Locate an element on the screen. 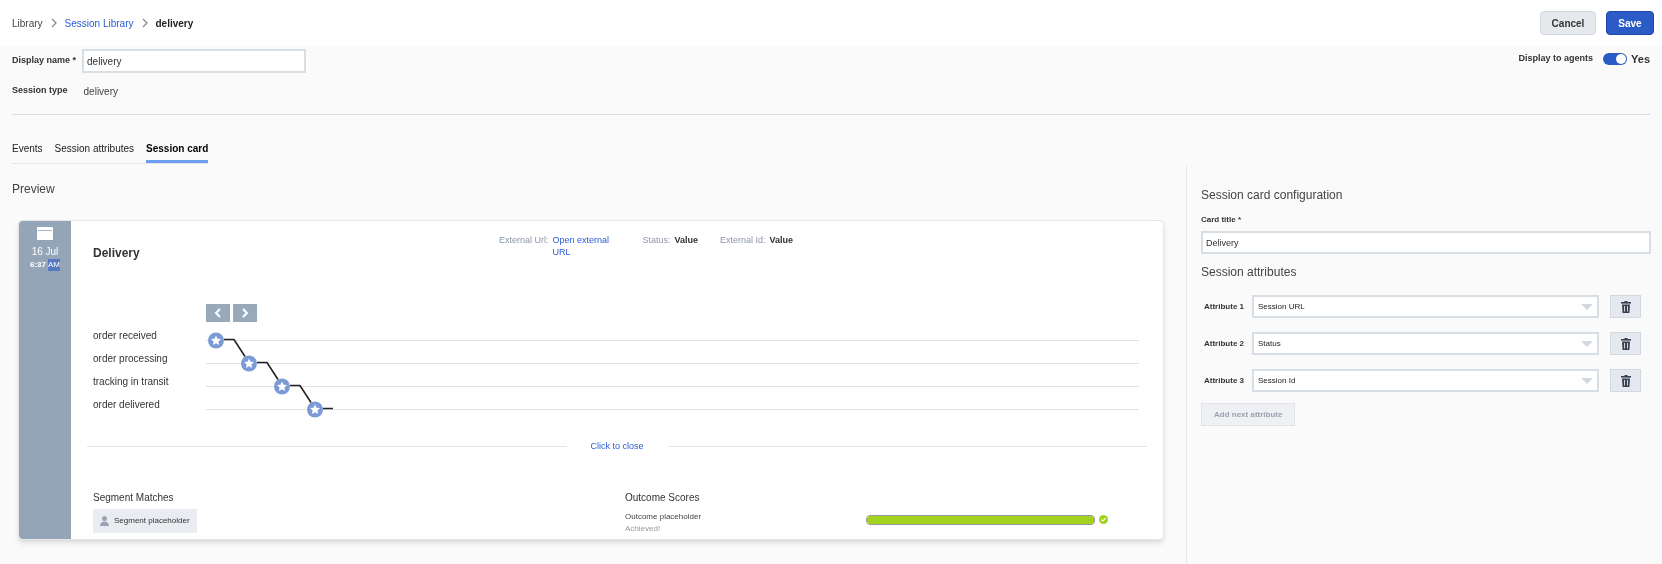  event-label: order delivered is located at coordinates (126, 405).